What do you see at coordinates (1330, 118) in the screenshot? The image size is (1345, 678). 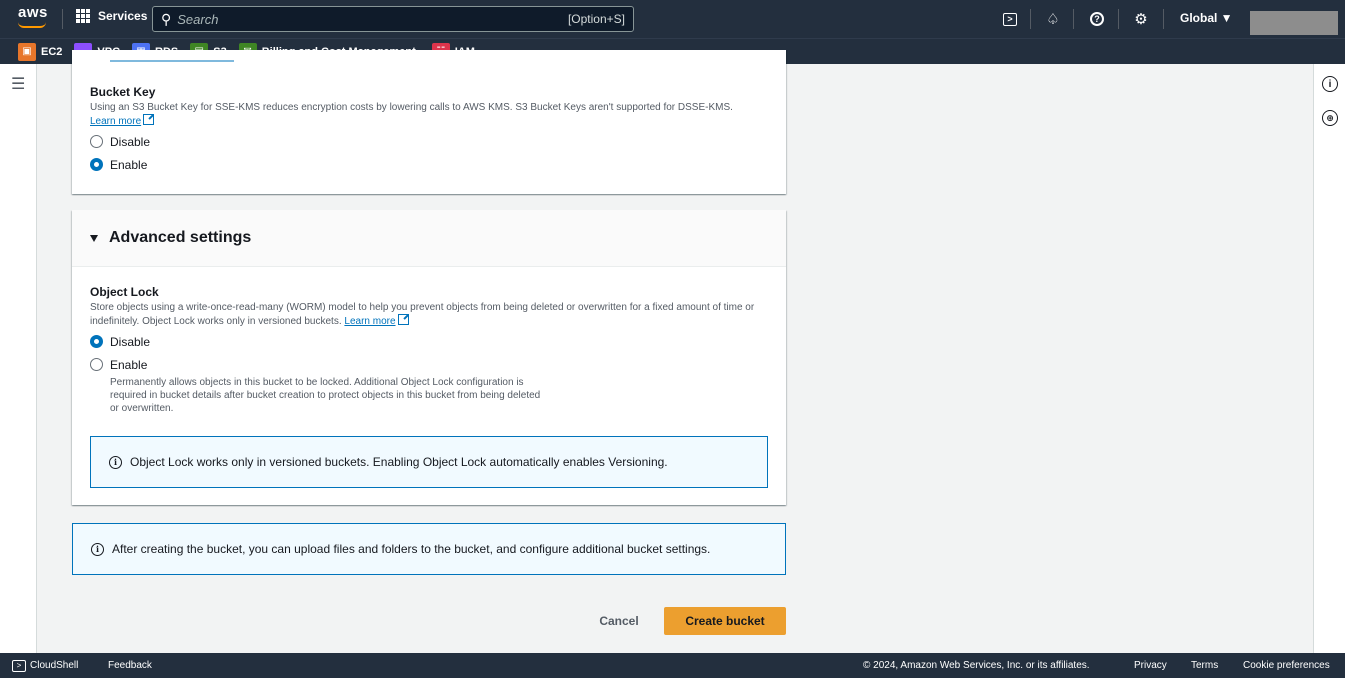 I see `feedback-icon: ⊕` at bounding box center [1330, 118].